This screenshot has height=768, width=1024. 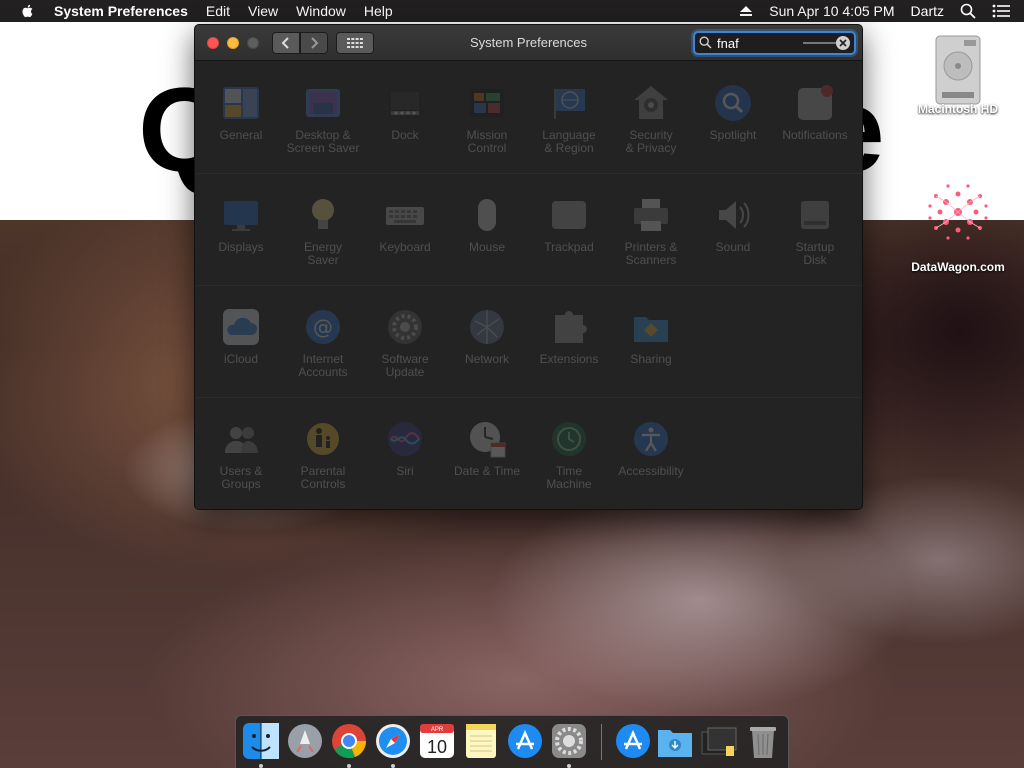 I want to click on pref-sound: Sound, so click(x=733, y=224).